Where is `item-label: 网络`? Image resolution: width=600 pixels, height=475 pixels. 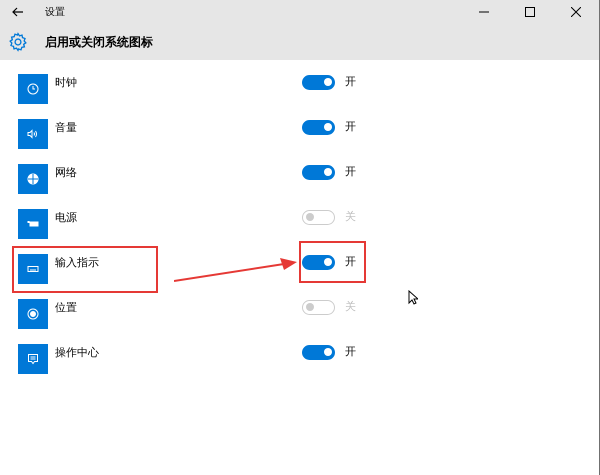
item-label: 网络 is located at coordinates (66, 173).